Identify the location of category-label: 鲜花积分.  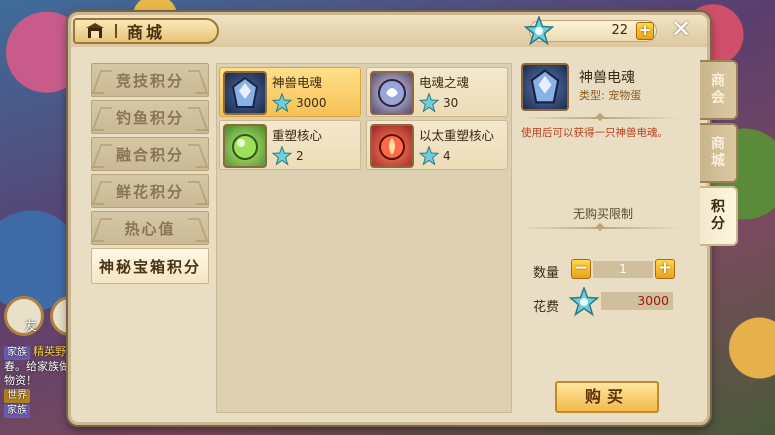
(149, 191).